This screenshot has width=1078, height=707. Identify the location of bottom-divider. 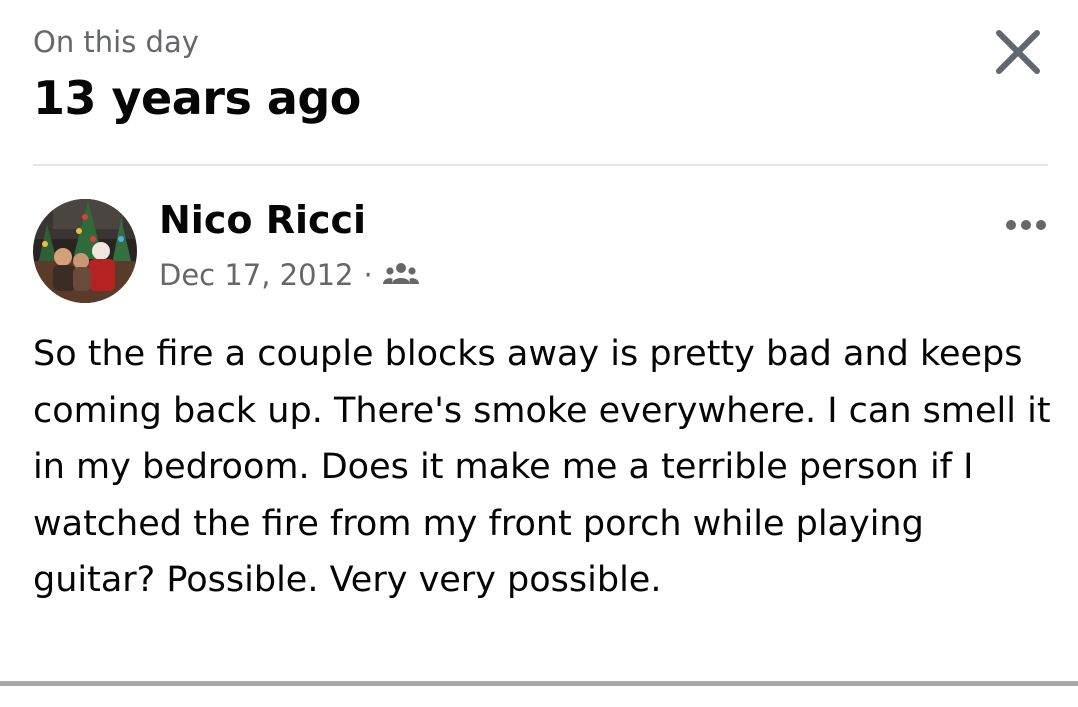
(539, 683).